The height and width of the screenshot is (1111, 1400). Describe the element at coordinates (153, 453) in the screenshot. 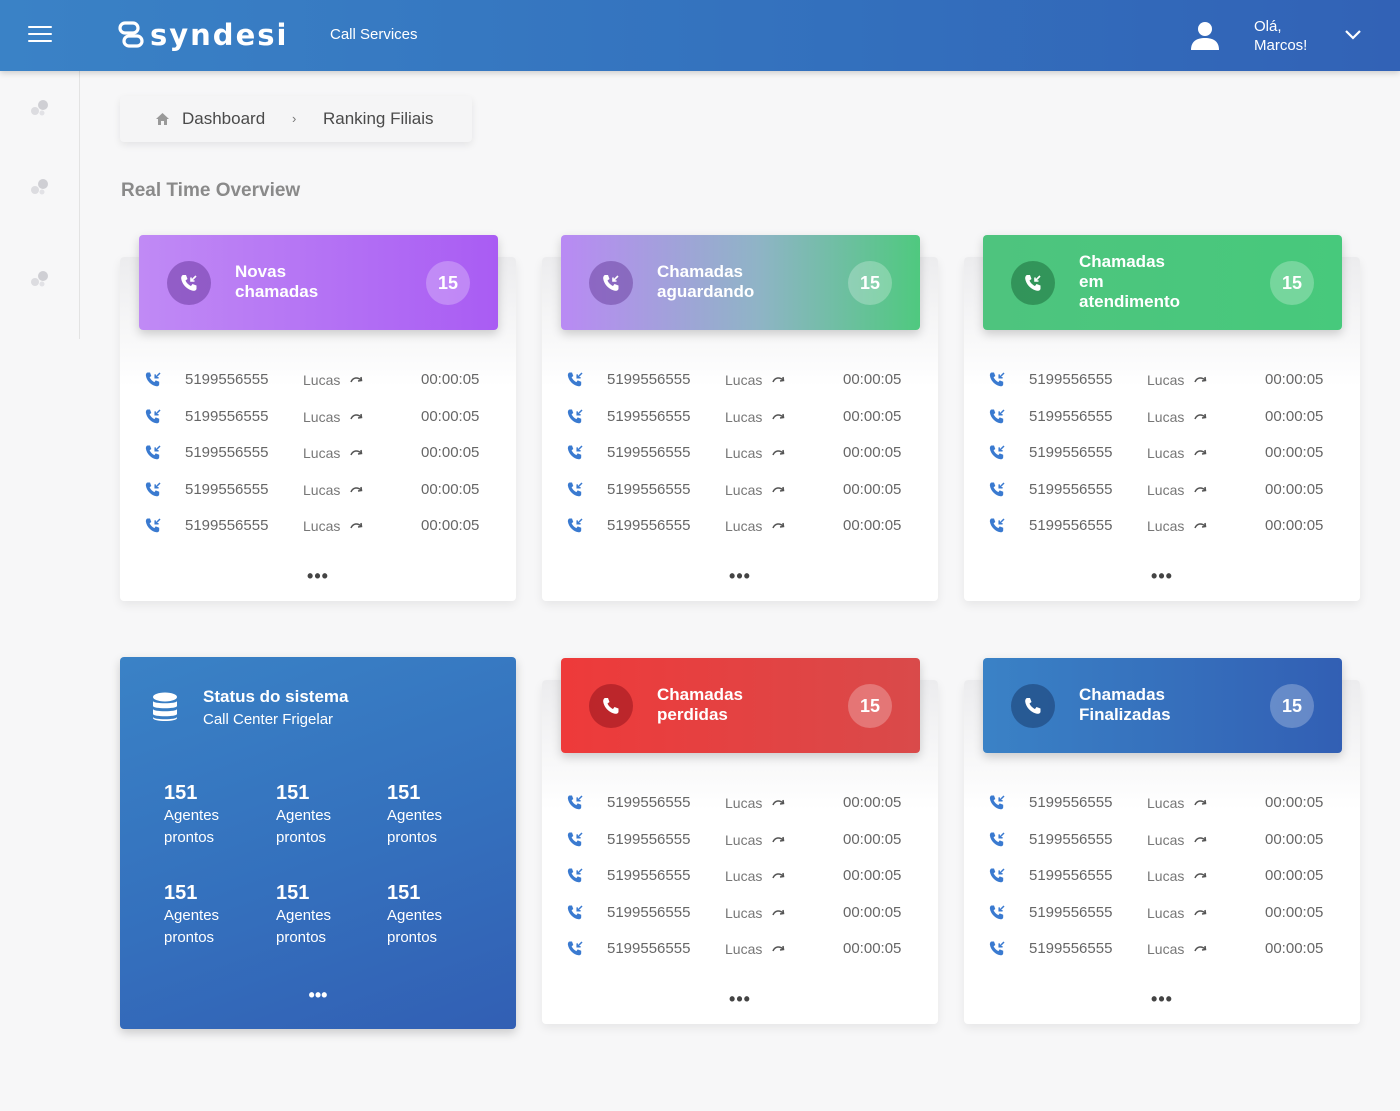

I see `incoming-call-icon` at that location.